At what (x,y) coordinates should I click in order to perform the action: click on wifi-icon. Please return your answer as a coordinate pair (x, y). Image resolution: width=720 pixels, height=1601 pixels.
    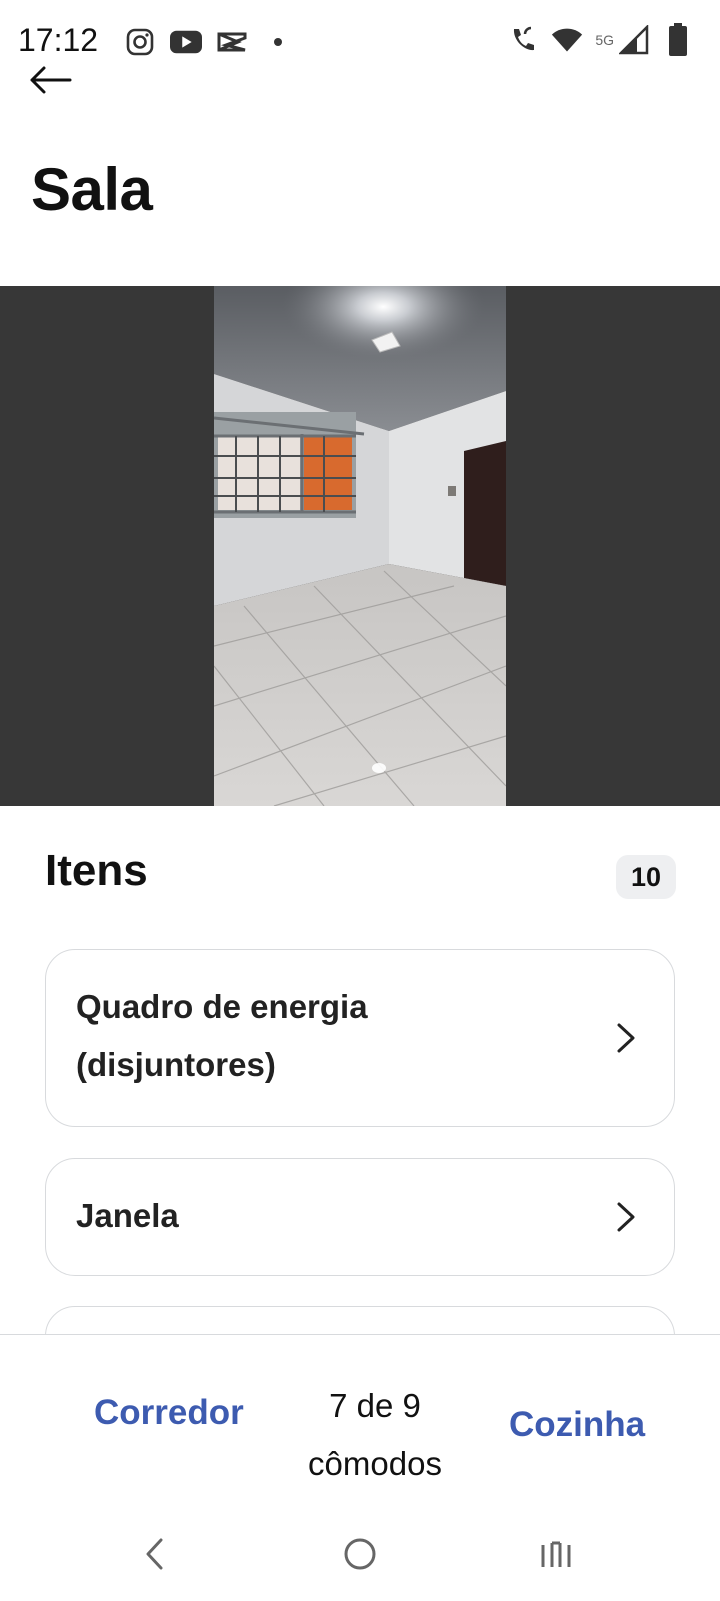
    Looking at the image, I should click on (567, 40).